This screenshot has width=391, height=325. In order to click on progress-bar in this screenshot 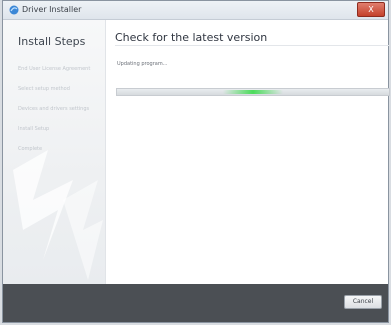, I will do `click(253, 92)`.